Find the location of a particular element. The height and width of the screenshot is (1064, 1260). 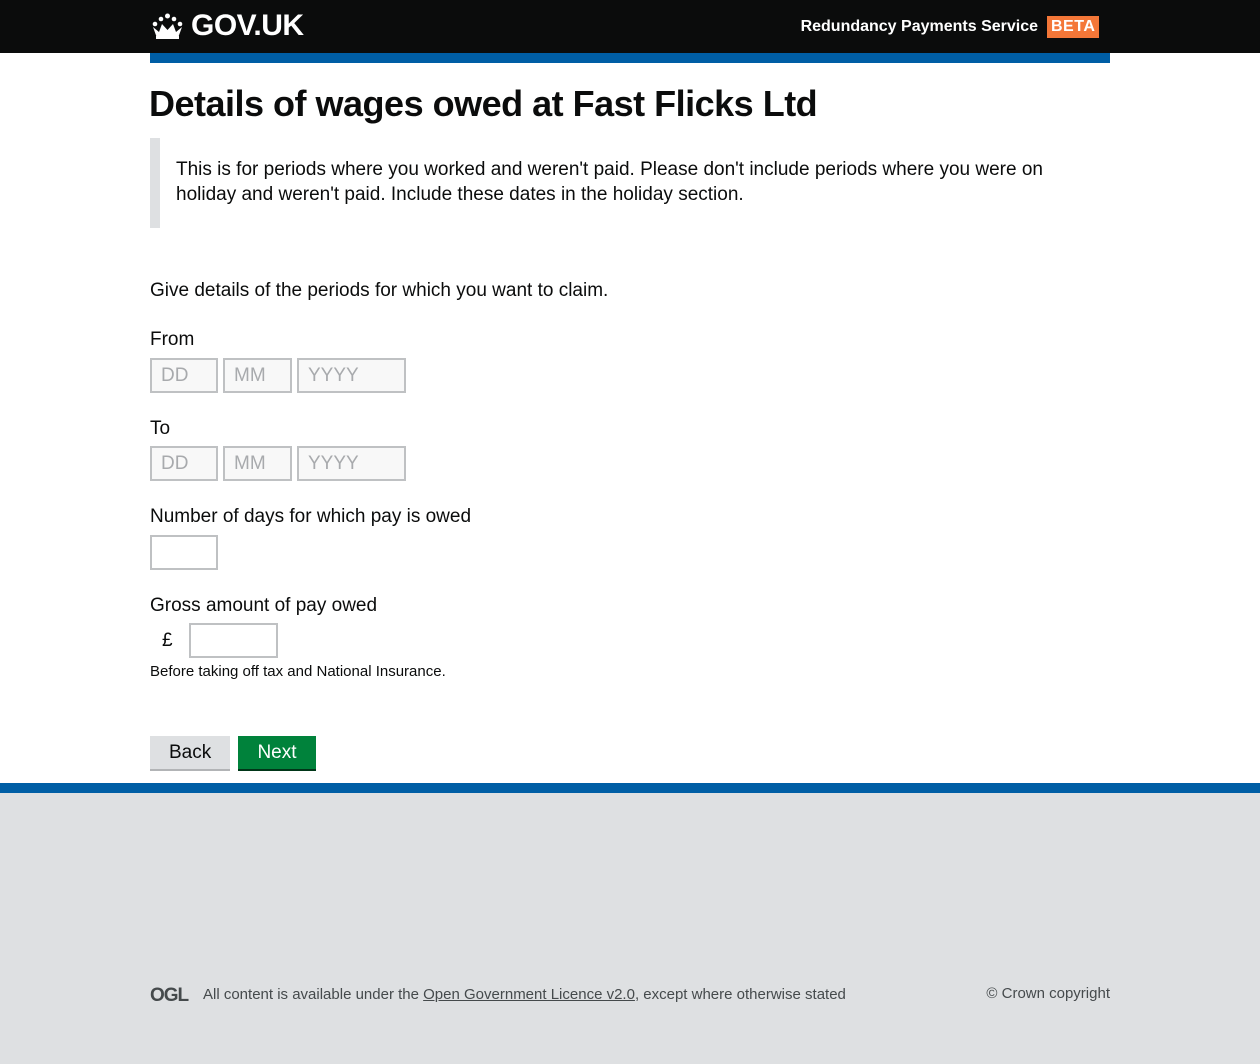

days-owed-input is located at coordinates (184, 552).